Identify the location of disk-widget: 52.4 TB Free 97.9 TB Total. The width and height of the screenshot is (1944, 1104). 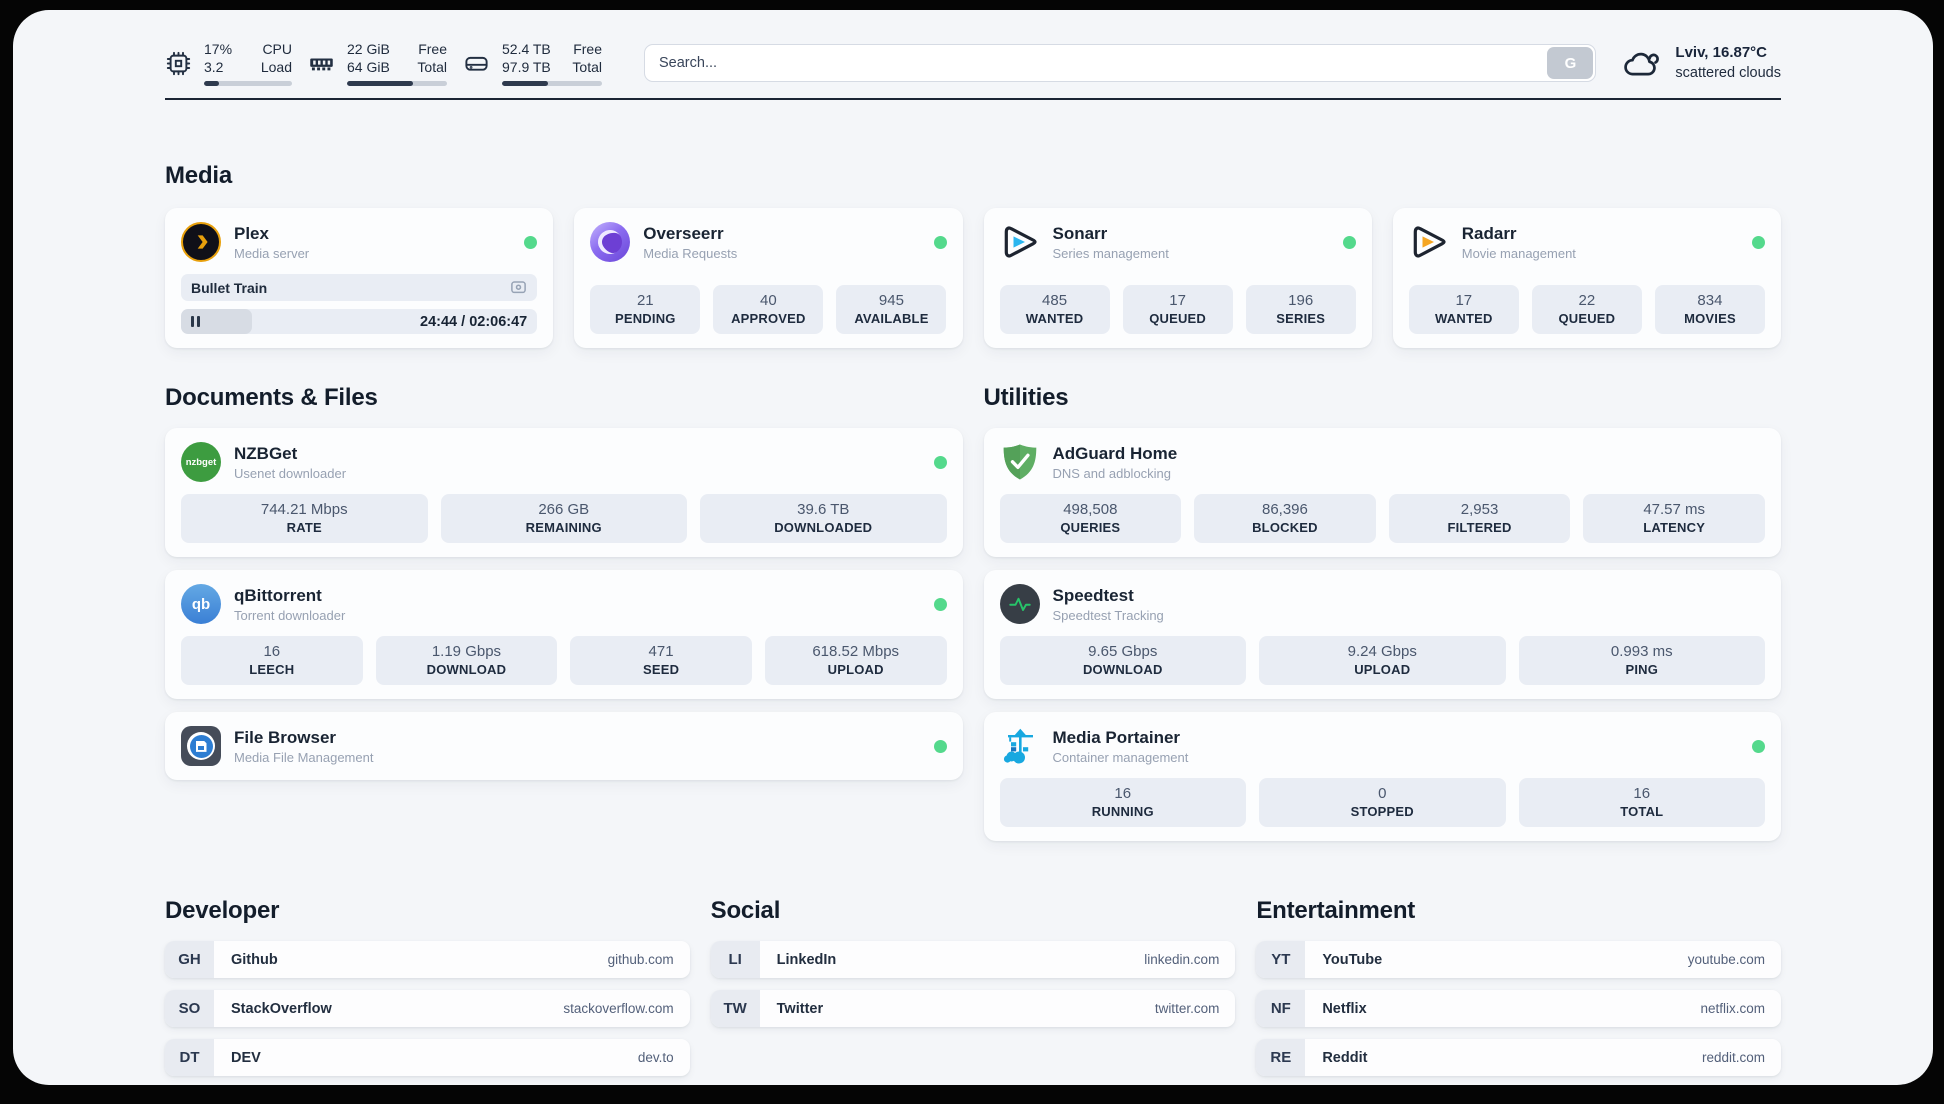
(532, 63).